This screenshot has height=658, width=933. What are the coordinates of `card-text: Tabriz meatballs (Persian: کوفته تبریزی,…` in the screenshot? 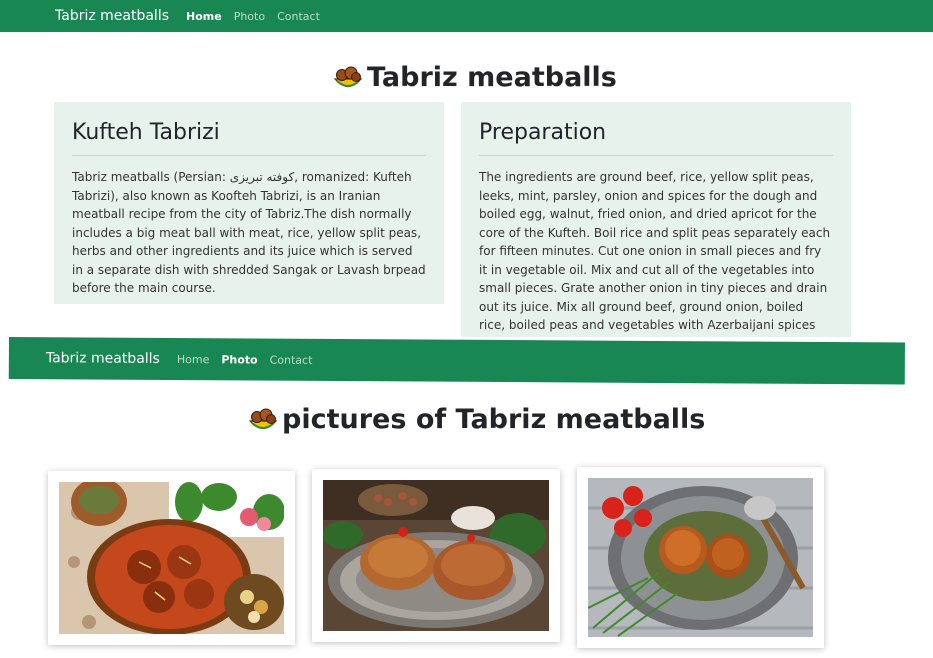 It's located at (249, 232).